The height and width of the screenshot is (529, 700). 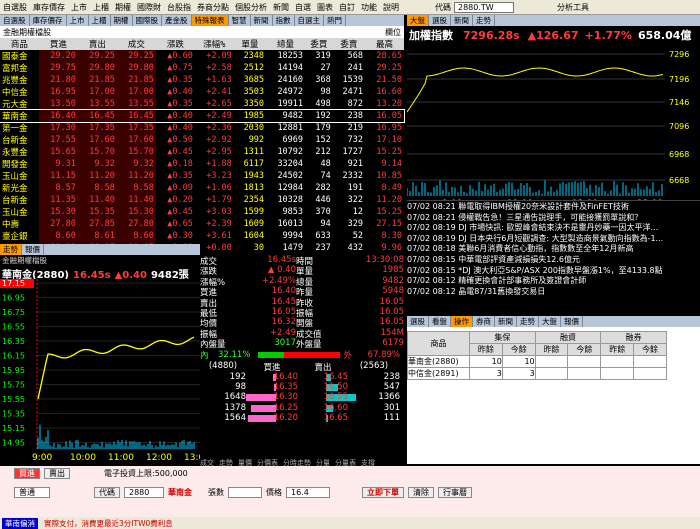 I want to click on sell-button: 賣出, so click(x=57, y=473).